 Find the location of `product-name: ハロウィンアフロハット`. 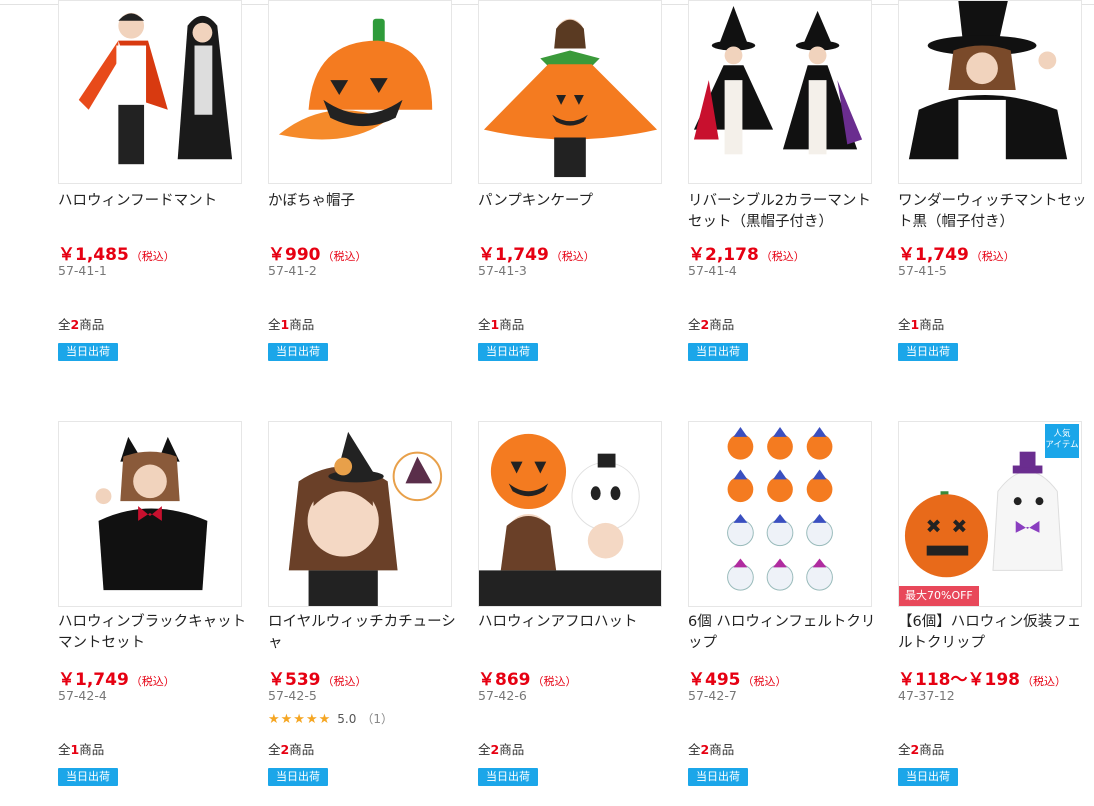

product-name: ハロウィンアフロハット is located at coordinates (573, 622).